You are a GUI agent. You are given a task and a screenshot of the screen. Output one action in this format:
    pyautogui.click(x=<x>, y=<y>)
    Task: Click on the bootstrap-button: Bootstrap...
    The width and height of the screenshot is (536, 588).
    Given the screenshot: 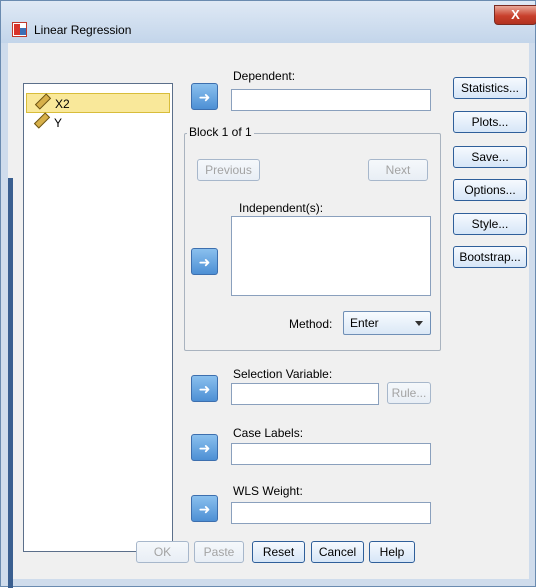 What is the action you would take?
    pyautogui.click(x=490, y=257)
    